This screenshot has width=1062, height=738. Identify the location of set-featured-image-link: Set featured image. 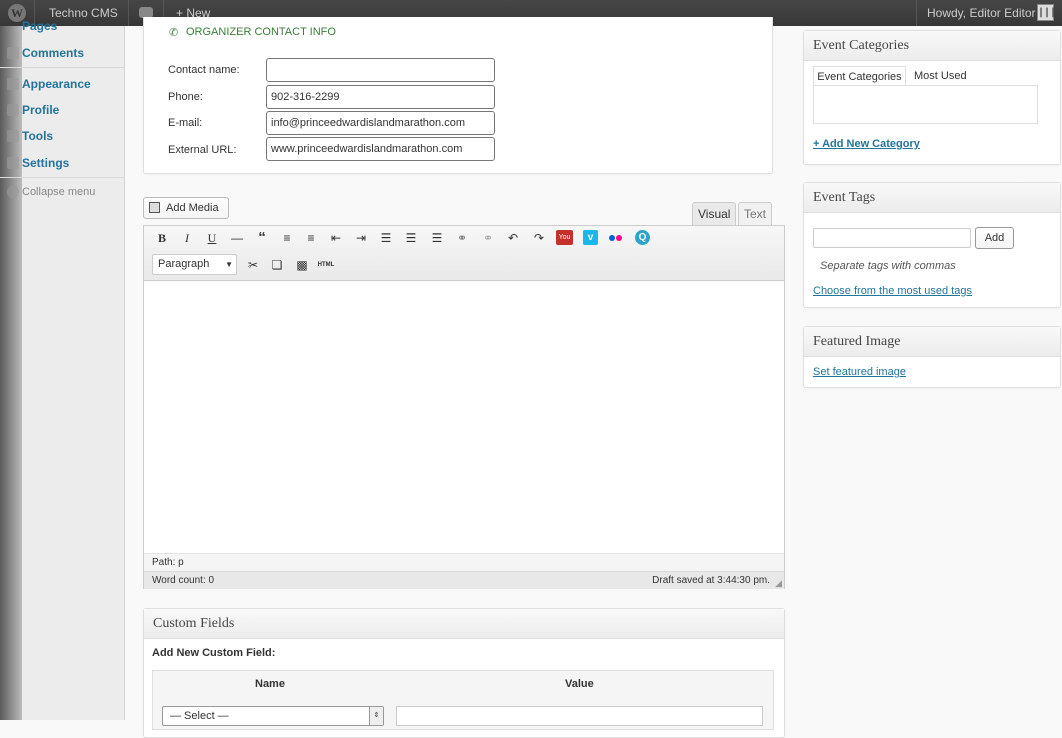
(859, 372).